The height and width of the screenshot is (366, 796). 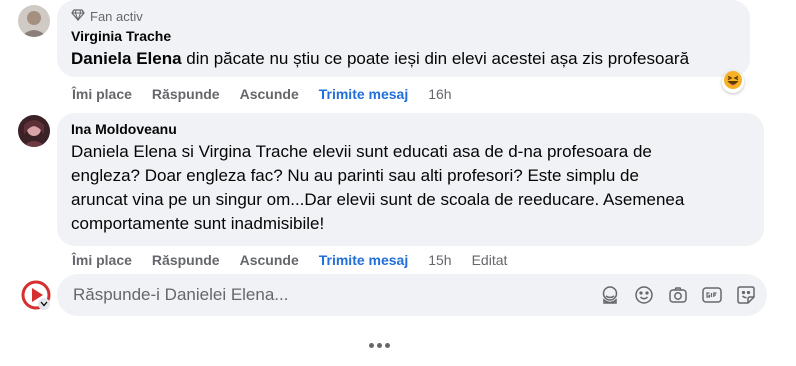 What do you see at coordinates (34, 131) in the screenshot?
I see `avatar-ina-moldoveanu` at bounding box center [34, 131].